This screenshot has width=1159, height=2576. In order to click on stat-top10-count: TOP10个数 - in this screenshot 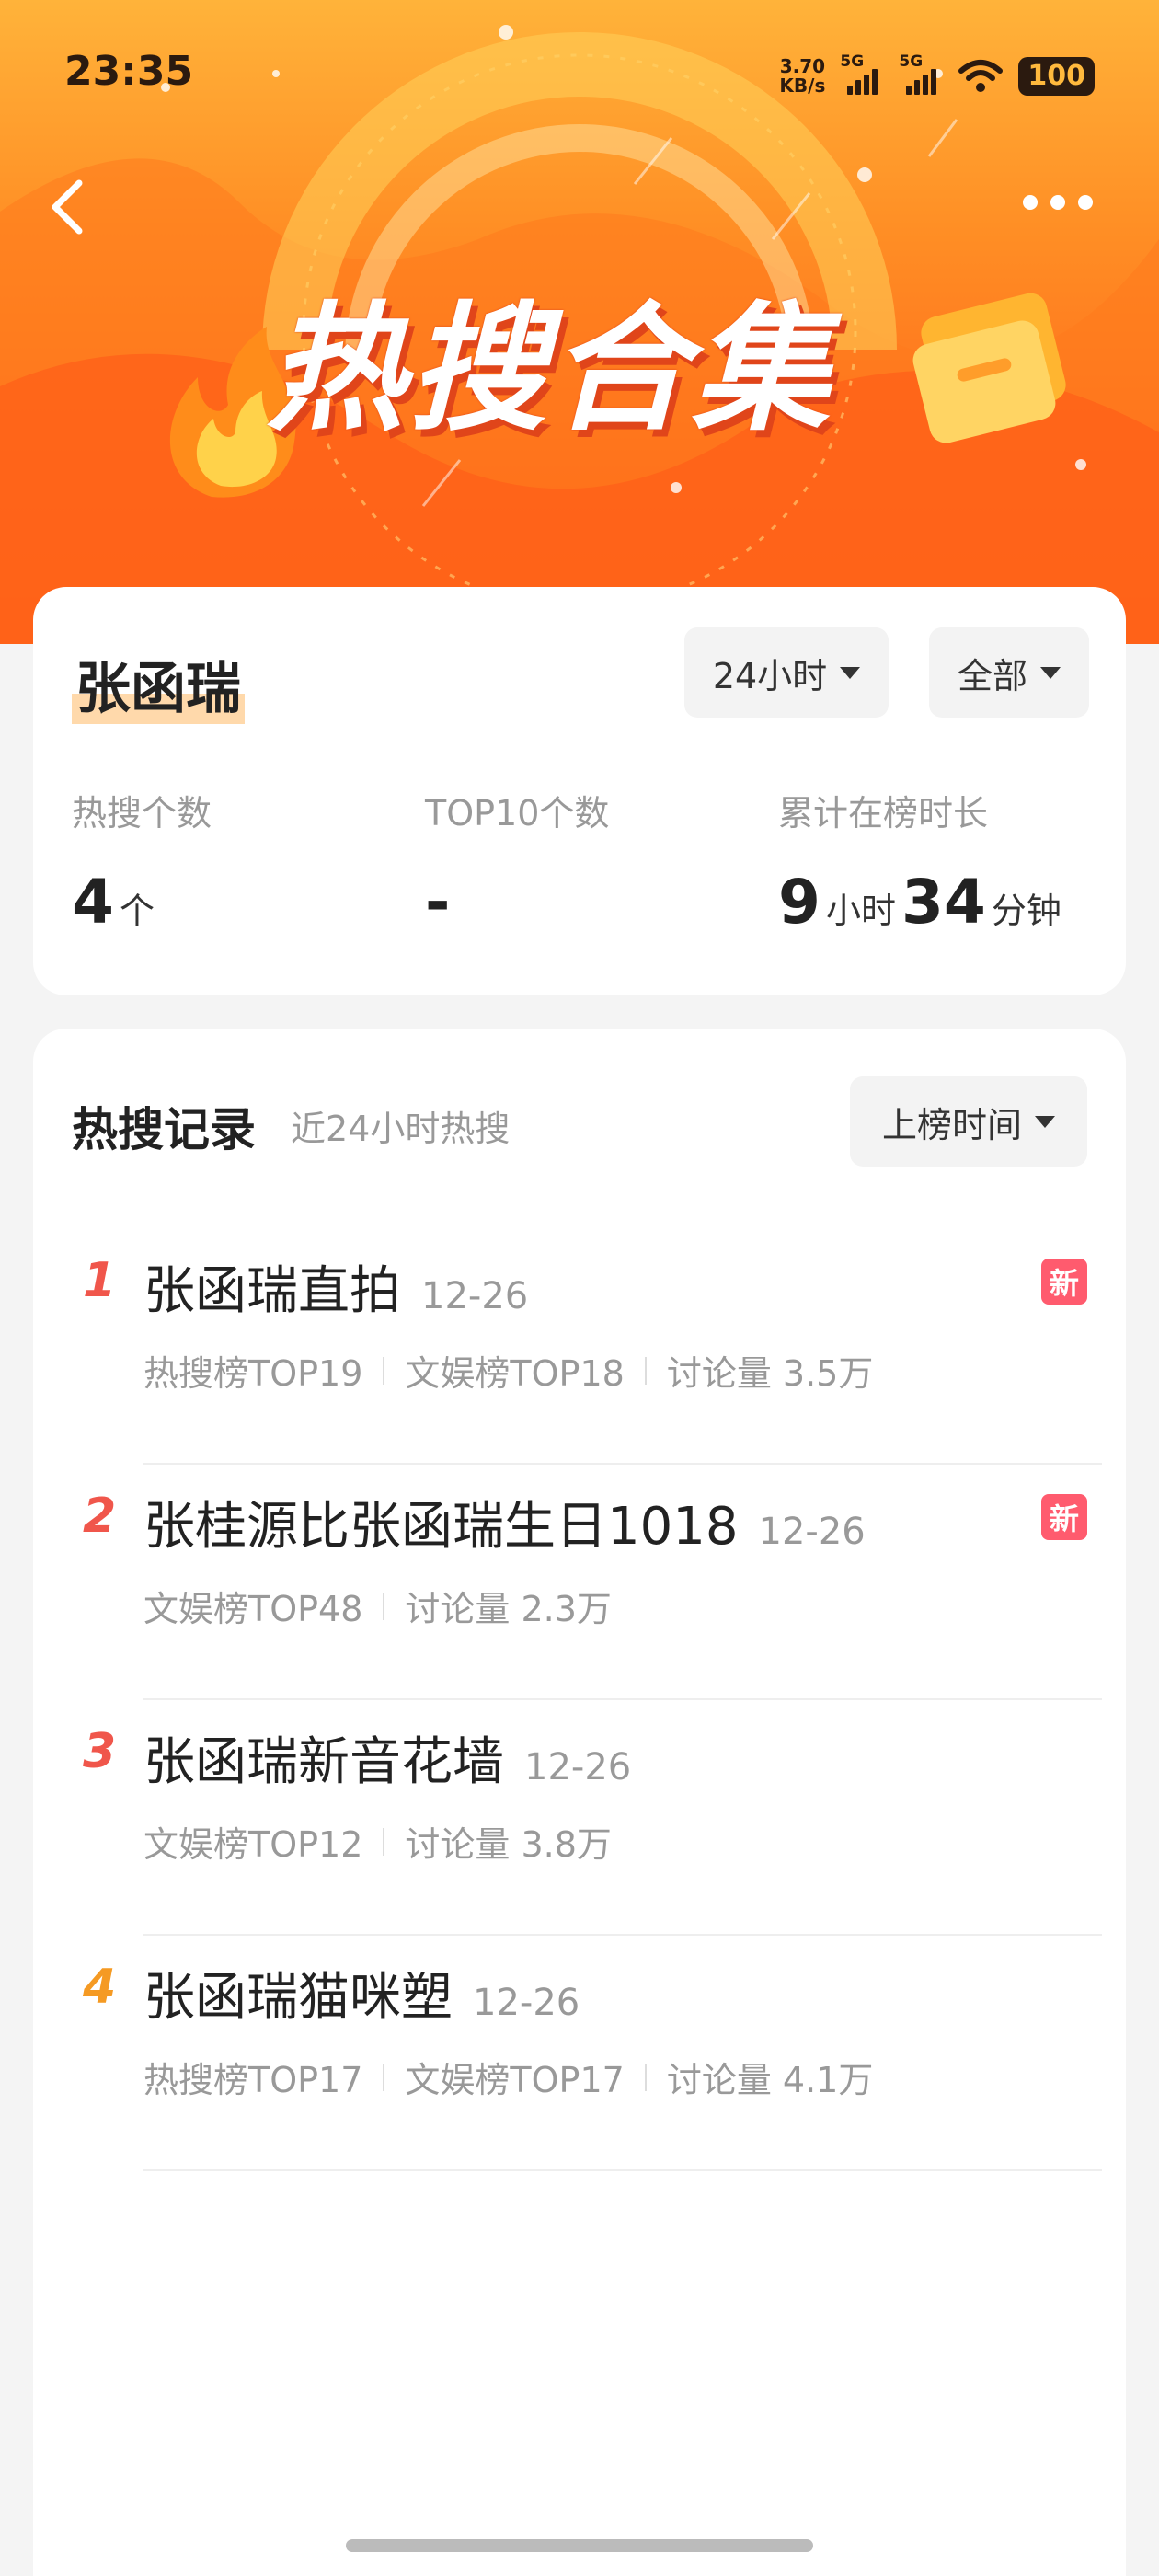, I will do `click(517, 859)`.